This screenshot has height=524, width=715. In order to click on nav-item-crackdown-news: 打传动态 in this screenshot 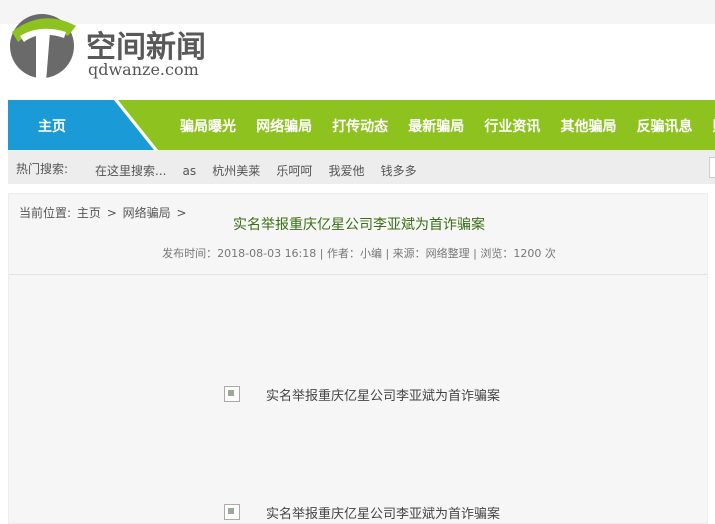, I will do `click(360, 126)`.